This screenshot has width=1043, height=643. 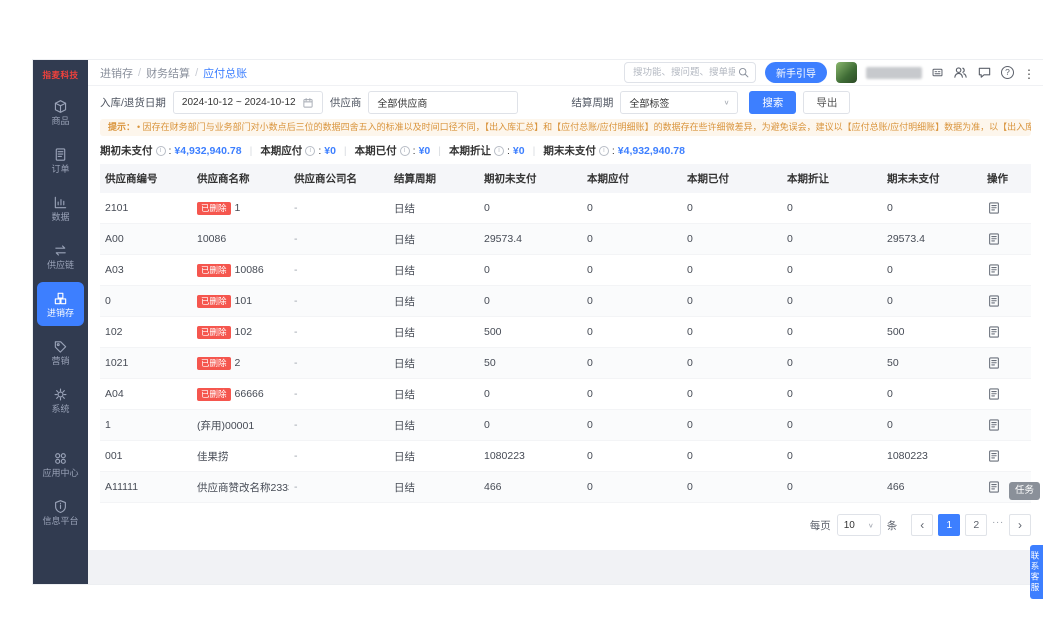 I want to click on sidebar-item-system: 系统, so click(x=60, y=400).